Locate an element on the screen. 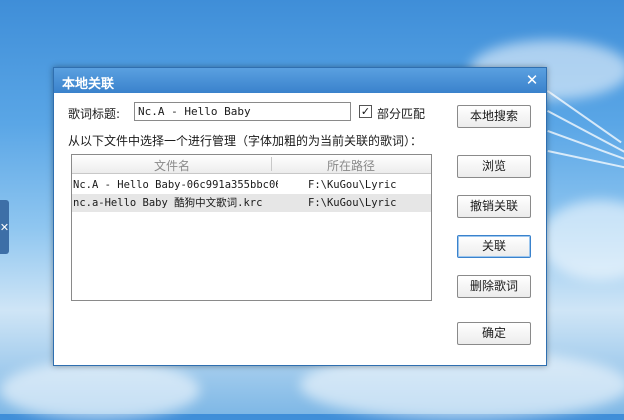 Image resolution: width=624 pixels, height=420 pixels. close-icon: ✕ is located at coordinates (532, 80).